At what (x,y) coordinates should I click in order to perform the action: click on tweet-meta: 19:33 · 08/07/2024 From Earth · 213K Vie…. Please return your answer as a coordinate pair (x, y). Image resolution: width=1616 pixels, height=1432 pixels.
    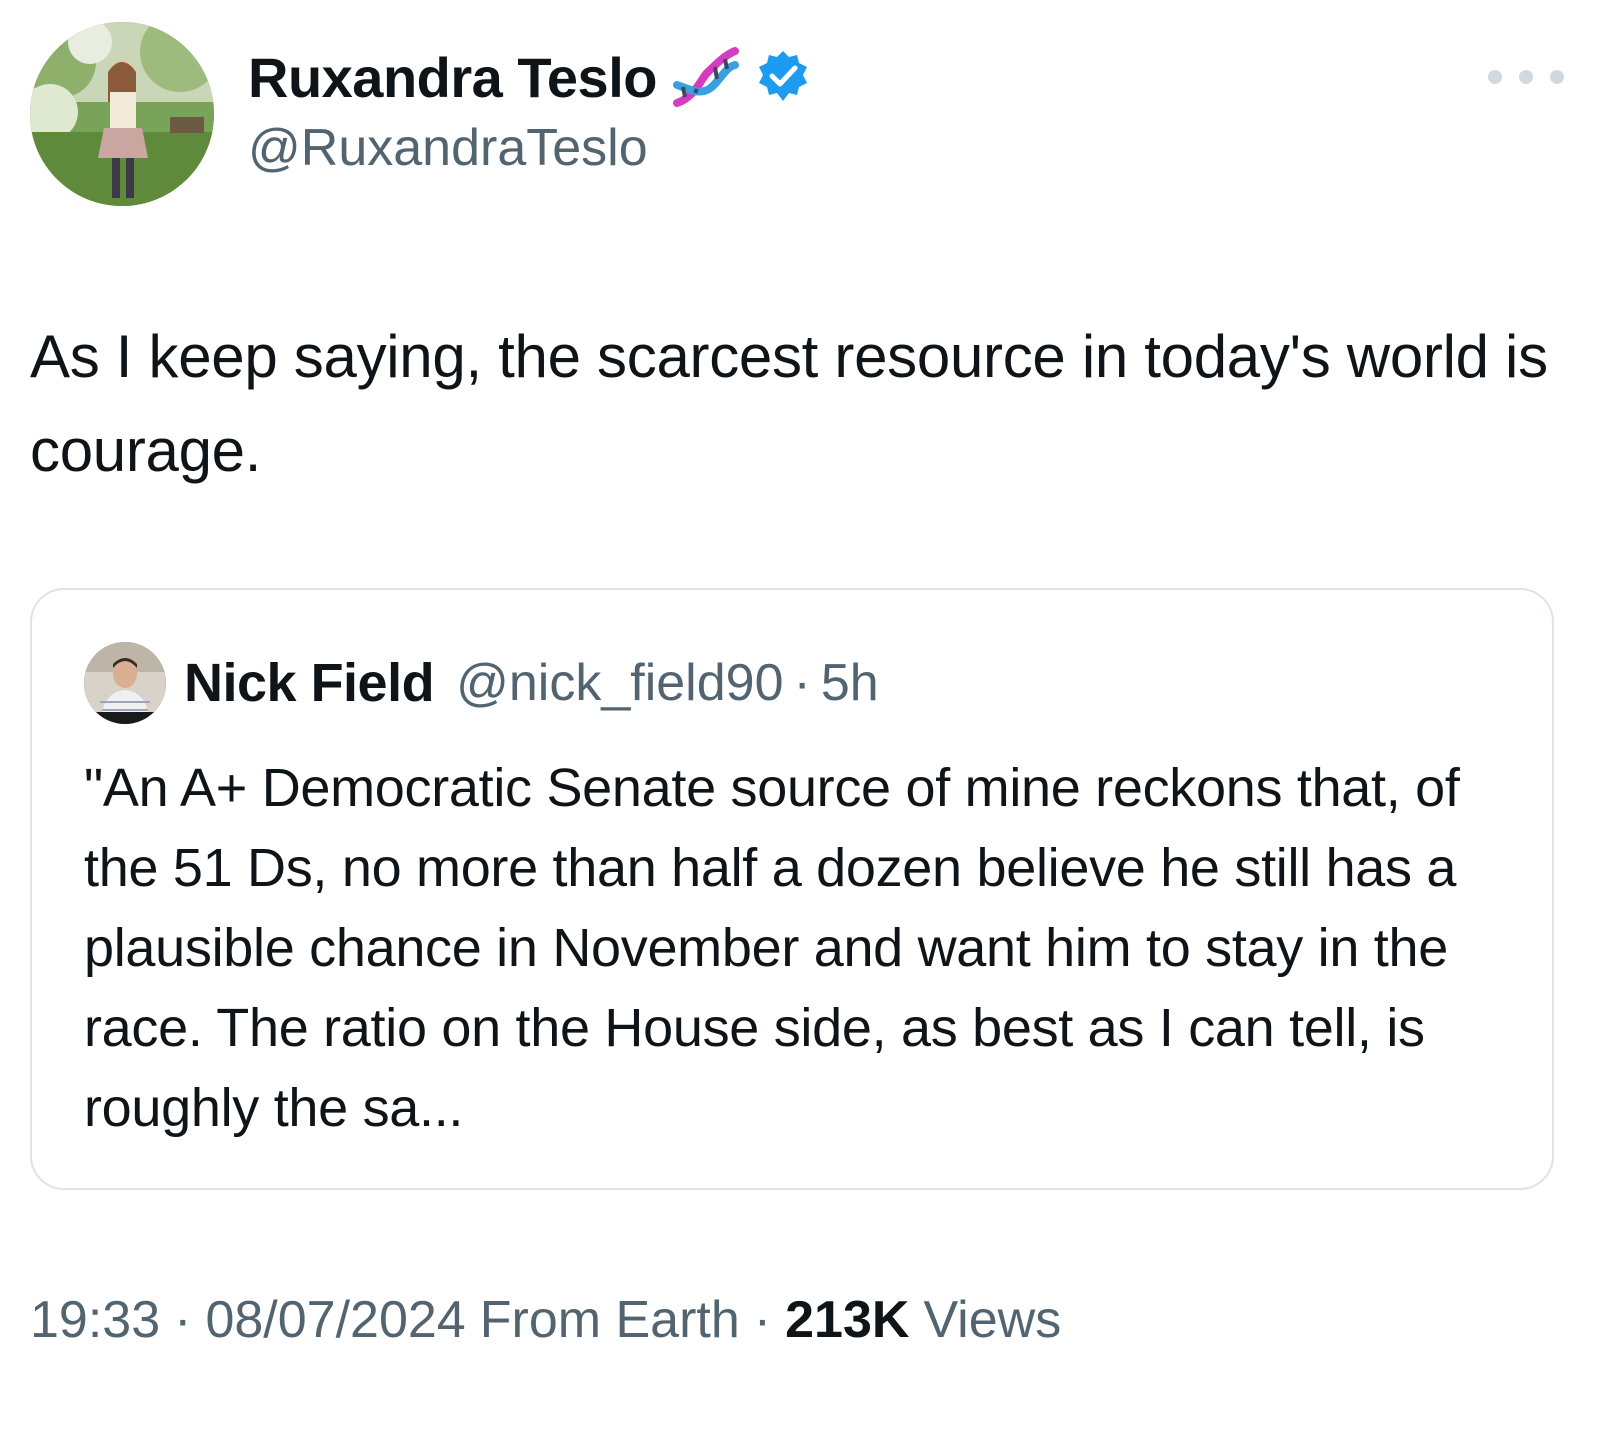
    Looking at the image, I should click on (545, 1320).